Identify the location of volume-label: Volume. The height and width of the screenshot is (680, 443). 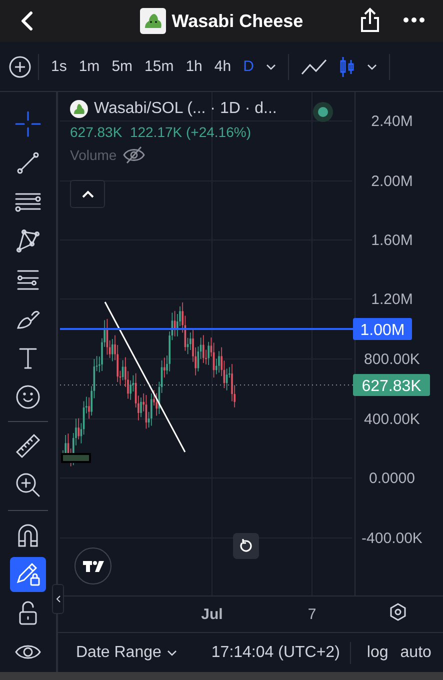
(93, 155).